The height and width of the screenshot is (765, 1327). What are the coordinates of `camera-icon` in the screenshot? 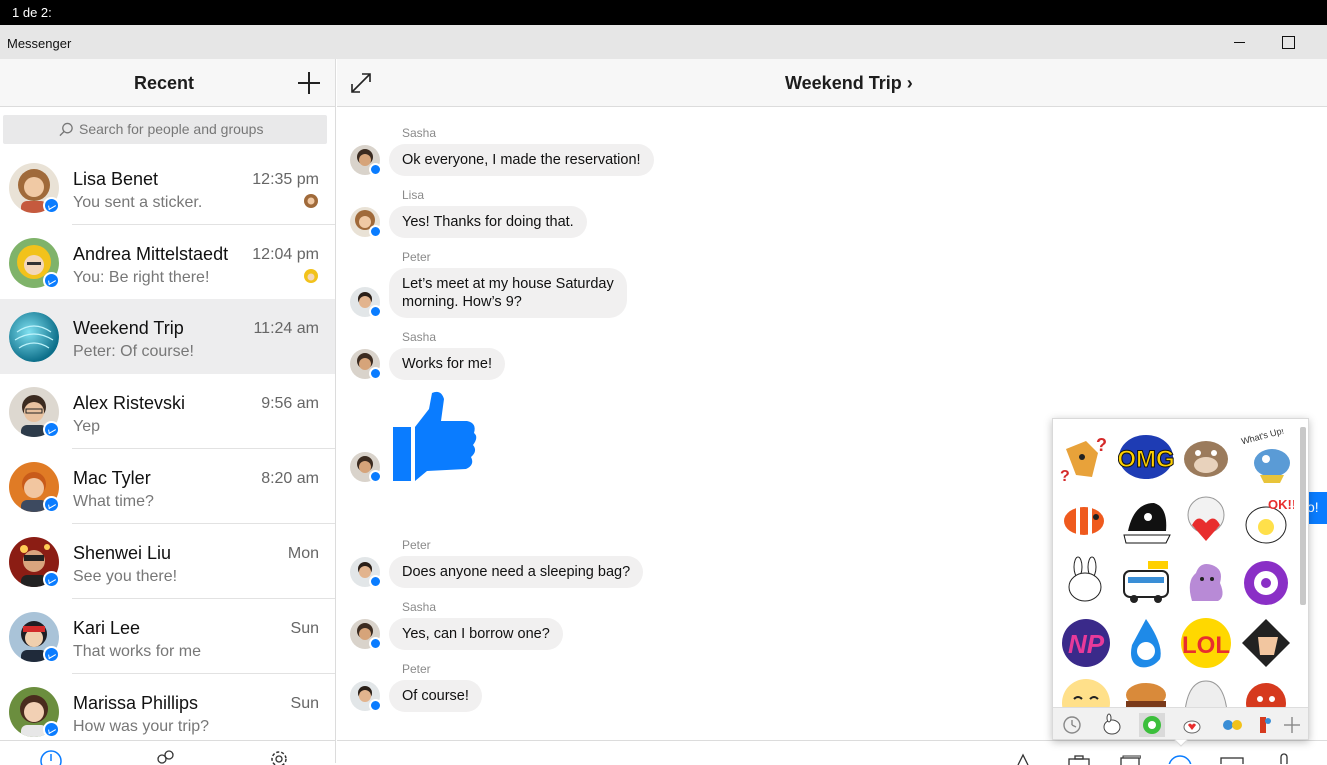 It's located at (1079, 760).